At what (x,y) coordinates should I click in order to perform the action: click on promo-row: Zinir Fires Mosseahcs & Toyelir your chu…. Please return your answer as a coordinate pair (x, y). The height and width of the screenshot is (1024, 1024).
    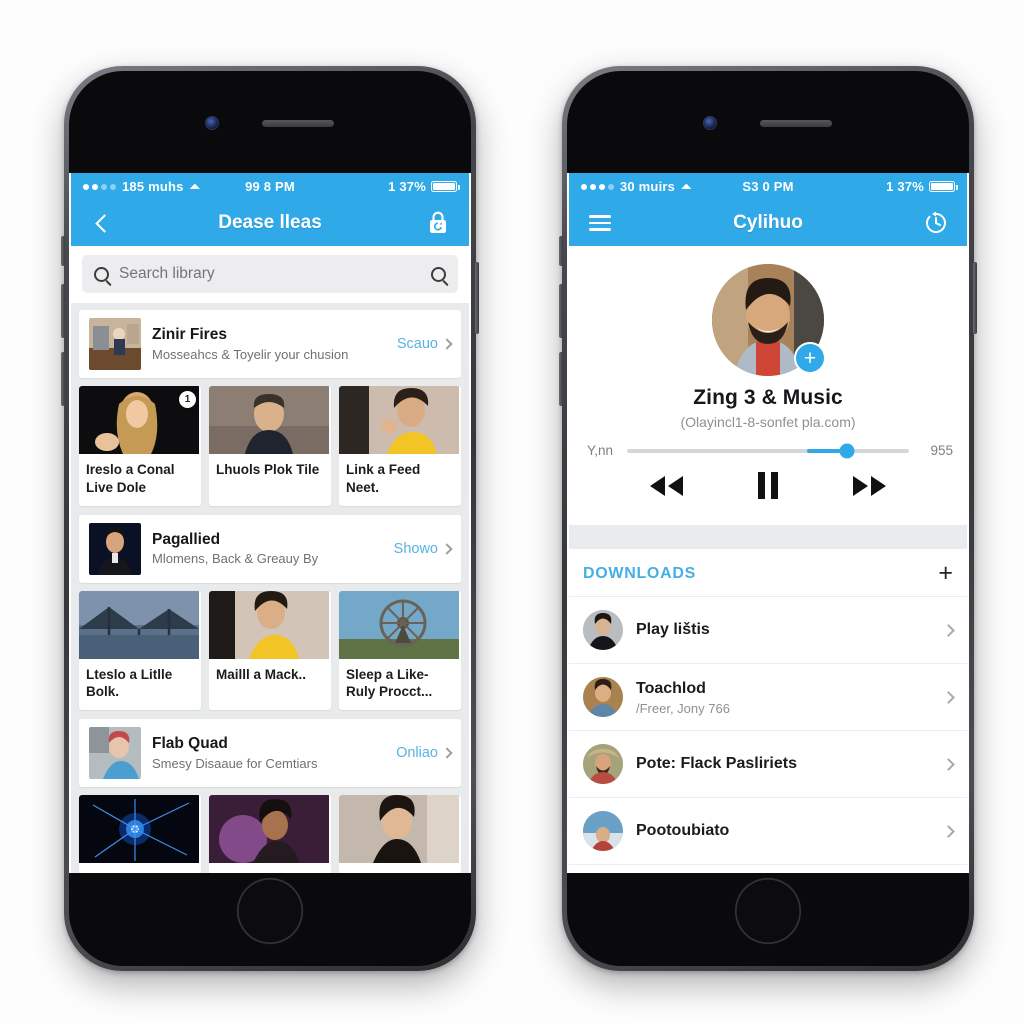
    Looking at the image, I should click on (270, 344).